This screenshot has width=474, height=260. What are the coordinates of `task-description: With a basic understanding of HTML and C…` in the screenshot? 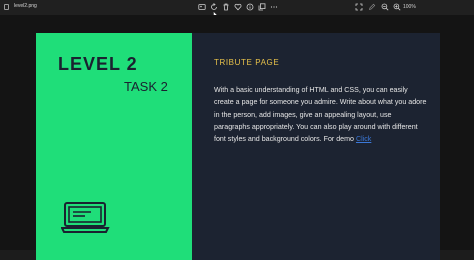 It's located at (321, 114).